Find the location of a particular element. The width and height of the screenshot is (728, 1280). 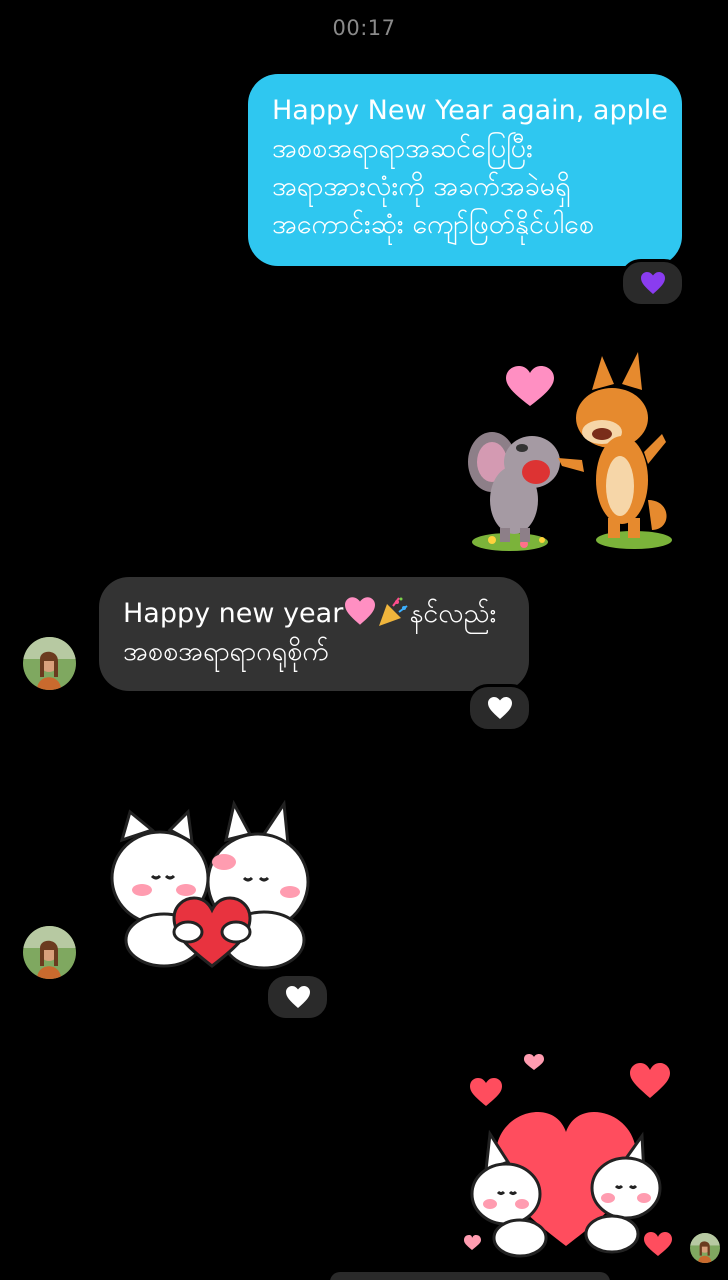

purple-heart-icon is located at coordinates (652, 283).